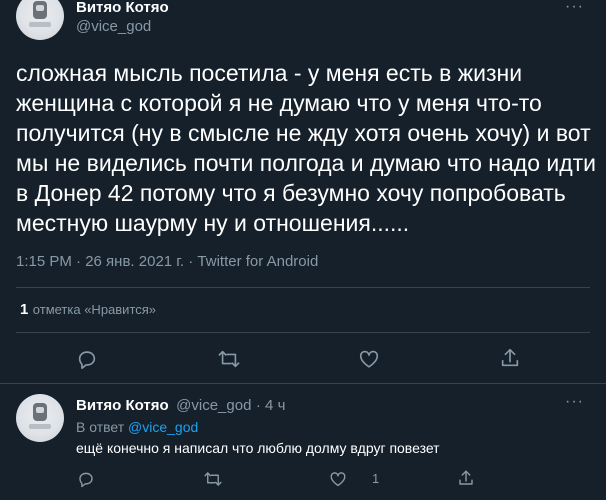 The height and width of the screenshot is (500, 606). I want to click on reply-icon, so click(87, 359).